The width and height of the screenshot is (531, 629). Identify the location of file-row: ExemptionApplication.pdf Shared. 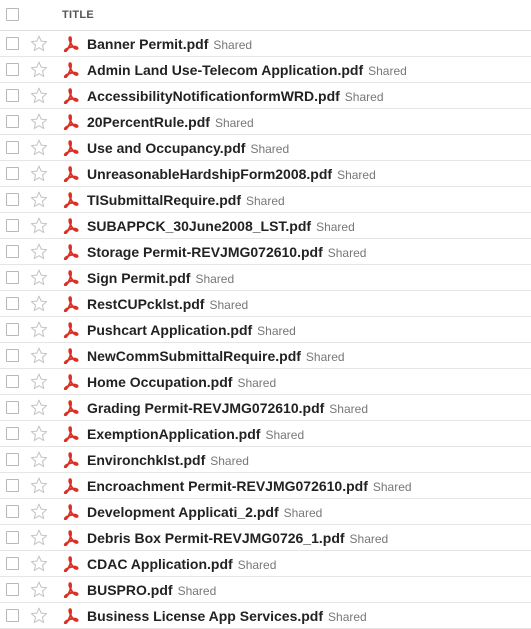
(265, 434).